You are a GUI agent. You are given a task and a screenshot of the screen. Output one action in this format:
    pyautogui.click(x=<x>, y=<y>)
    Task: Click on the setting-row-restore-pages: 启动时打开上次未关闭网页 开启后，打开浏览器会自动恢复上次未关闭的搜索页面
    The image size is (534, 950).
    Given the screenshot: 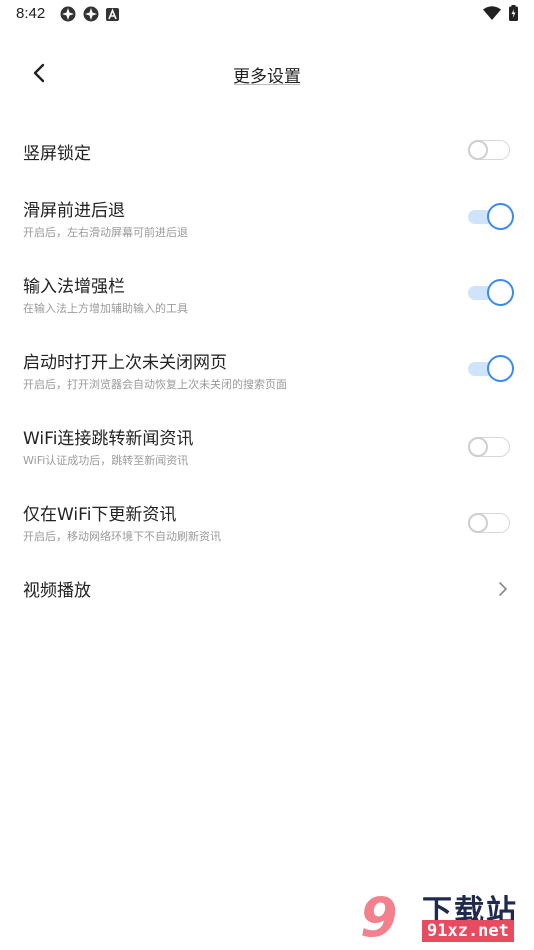 What is the action you would take?
    pyautogui.click(x=267, y=378)
    